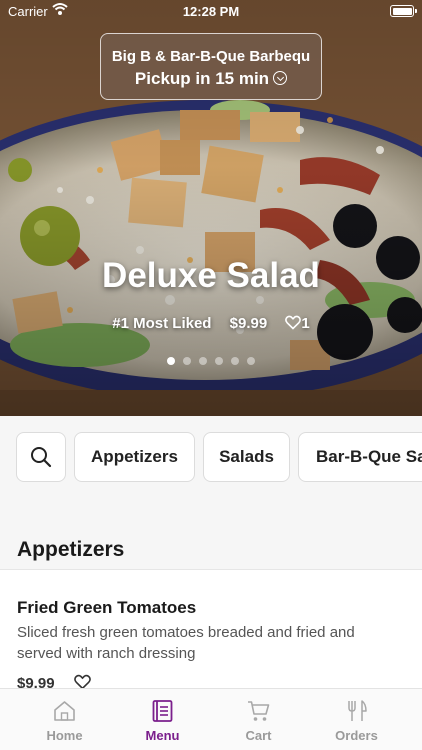 The height and width of the screenshot is (750, 422). What do you see at coordinates (162, 735) in the screenshot?
I see `tab-label: Menu` at bounding box center [162, 735].